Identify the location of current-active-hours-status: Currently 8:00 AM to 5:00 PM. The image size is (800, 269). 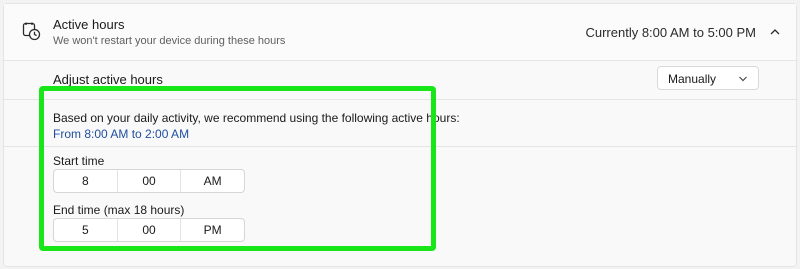
(670, 32).